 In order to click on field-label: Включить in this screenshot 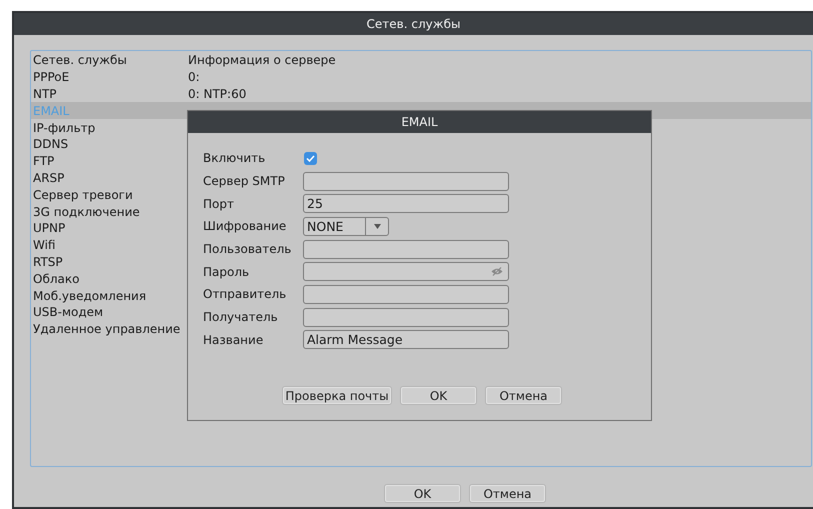, I will do `click(234, 158)`.